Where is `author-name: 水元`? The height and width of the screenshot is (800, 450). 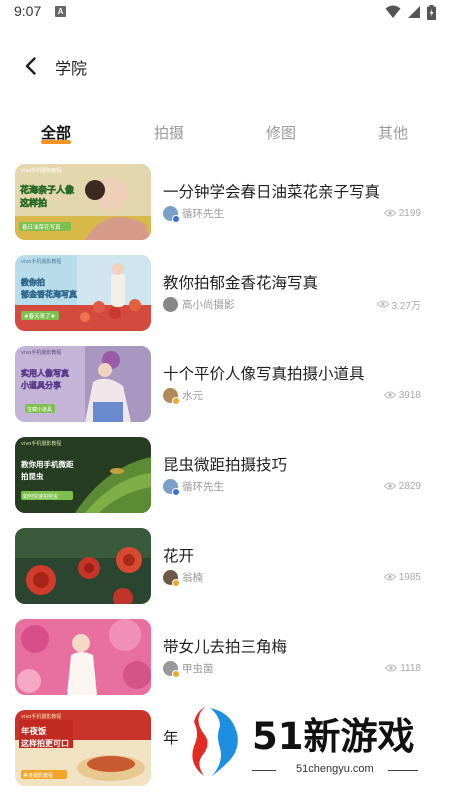
author-name: 水元 is located at coordinates (192, 395).